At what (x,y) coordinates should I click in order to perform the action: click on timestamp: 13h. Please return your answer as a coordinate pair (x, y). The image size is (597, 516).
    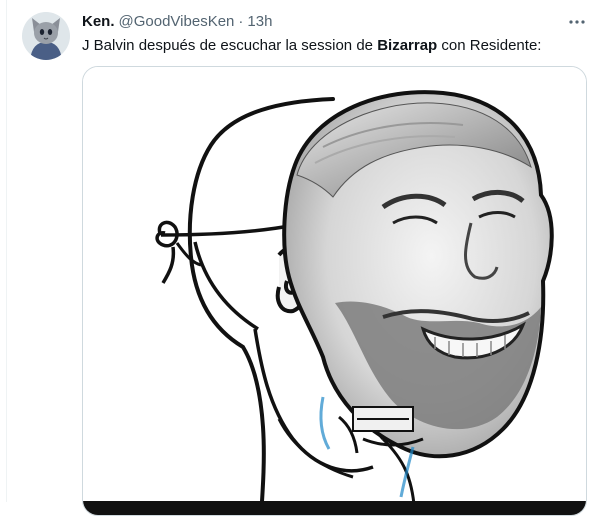
    Looking at the image, I should click on (259, 22).